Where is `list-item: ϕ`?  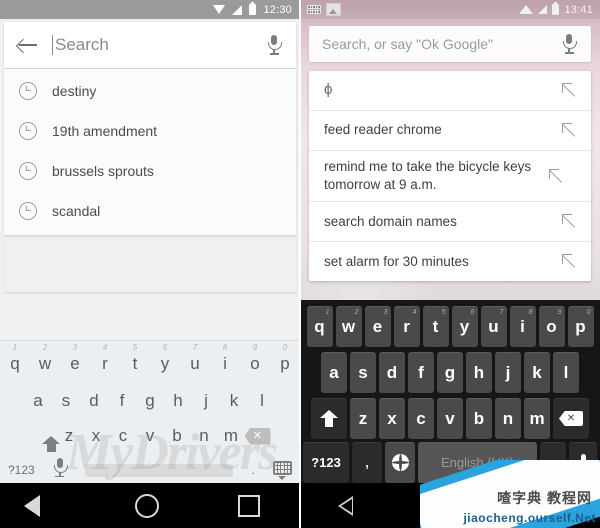
list-item: ϕ is located at coordinates (450, 91).